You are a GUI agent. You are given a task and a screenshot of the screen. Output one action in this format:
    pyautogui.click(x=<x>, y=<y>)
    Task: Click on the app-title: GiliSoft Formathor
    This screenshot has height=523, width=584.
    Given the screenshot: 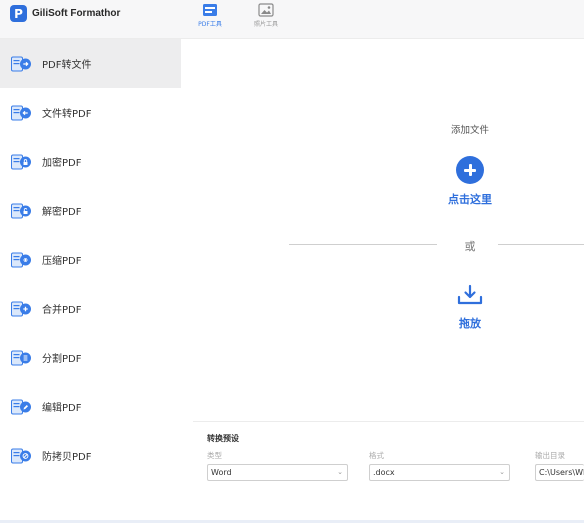 What is the action you would take?
    pyautogui.click(x=76, y=13)
    